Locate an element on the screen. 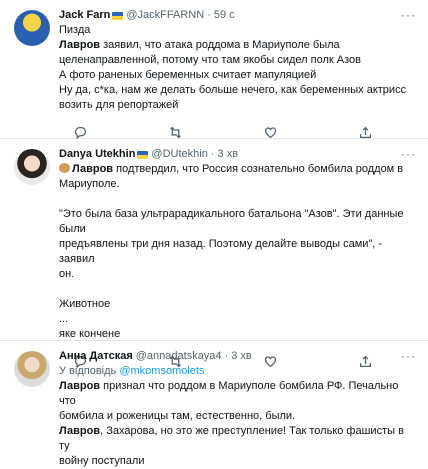 This screenshot has height=469, width=428. reply-context: У відповідь @mkomsomolets is located at coordinates (237, 371).